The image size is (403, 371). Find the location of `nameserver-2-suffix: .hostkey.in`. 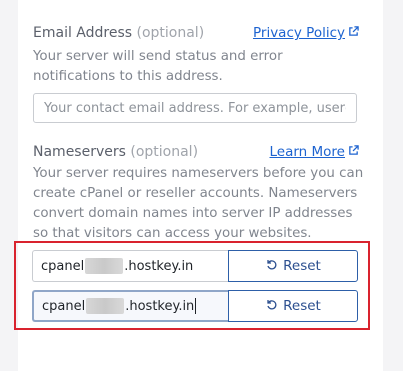

nameserver-2-suffix: .hostkey.in is located at coordinates (160, 306).